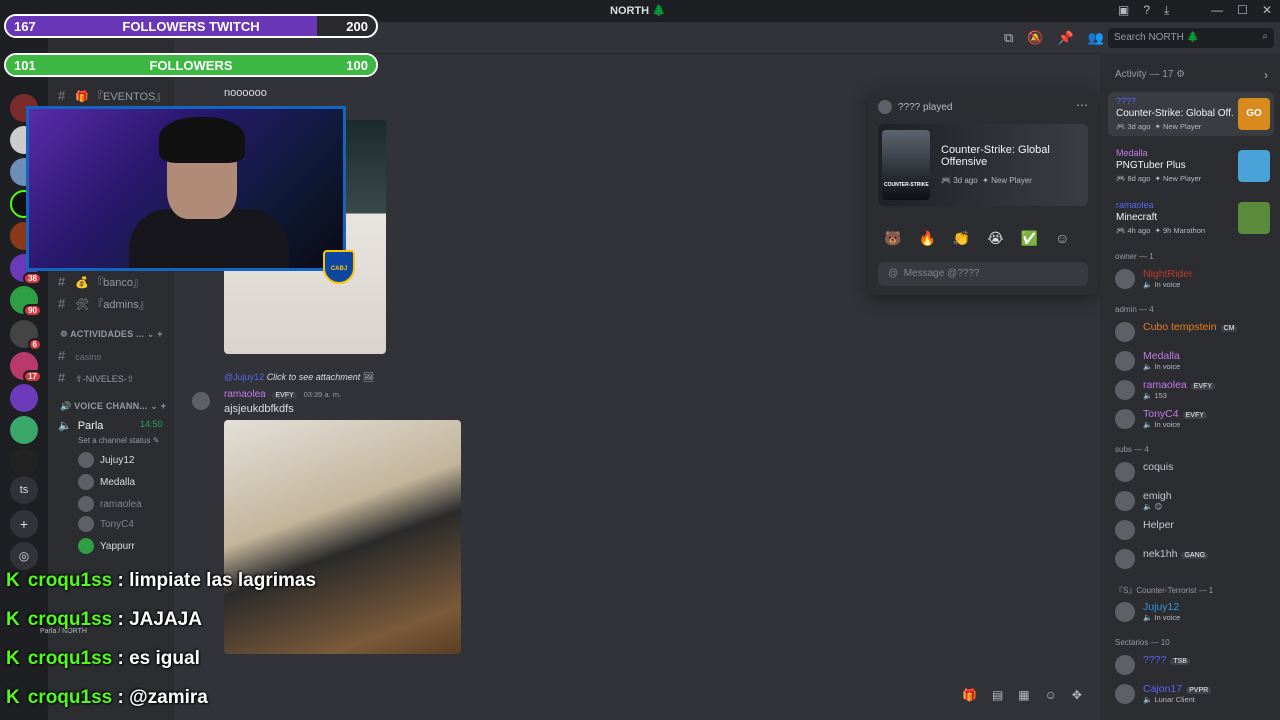 The width and height of the screenshot is (1280, 720). What do you see at coordinates (1191, 218) in the screenshot?
I see `activity-item: ramaolea Minecraft 🎮 4h ago ✦ 9h Marathon` at bounding box center [1191, 218].